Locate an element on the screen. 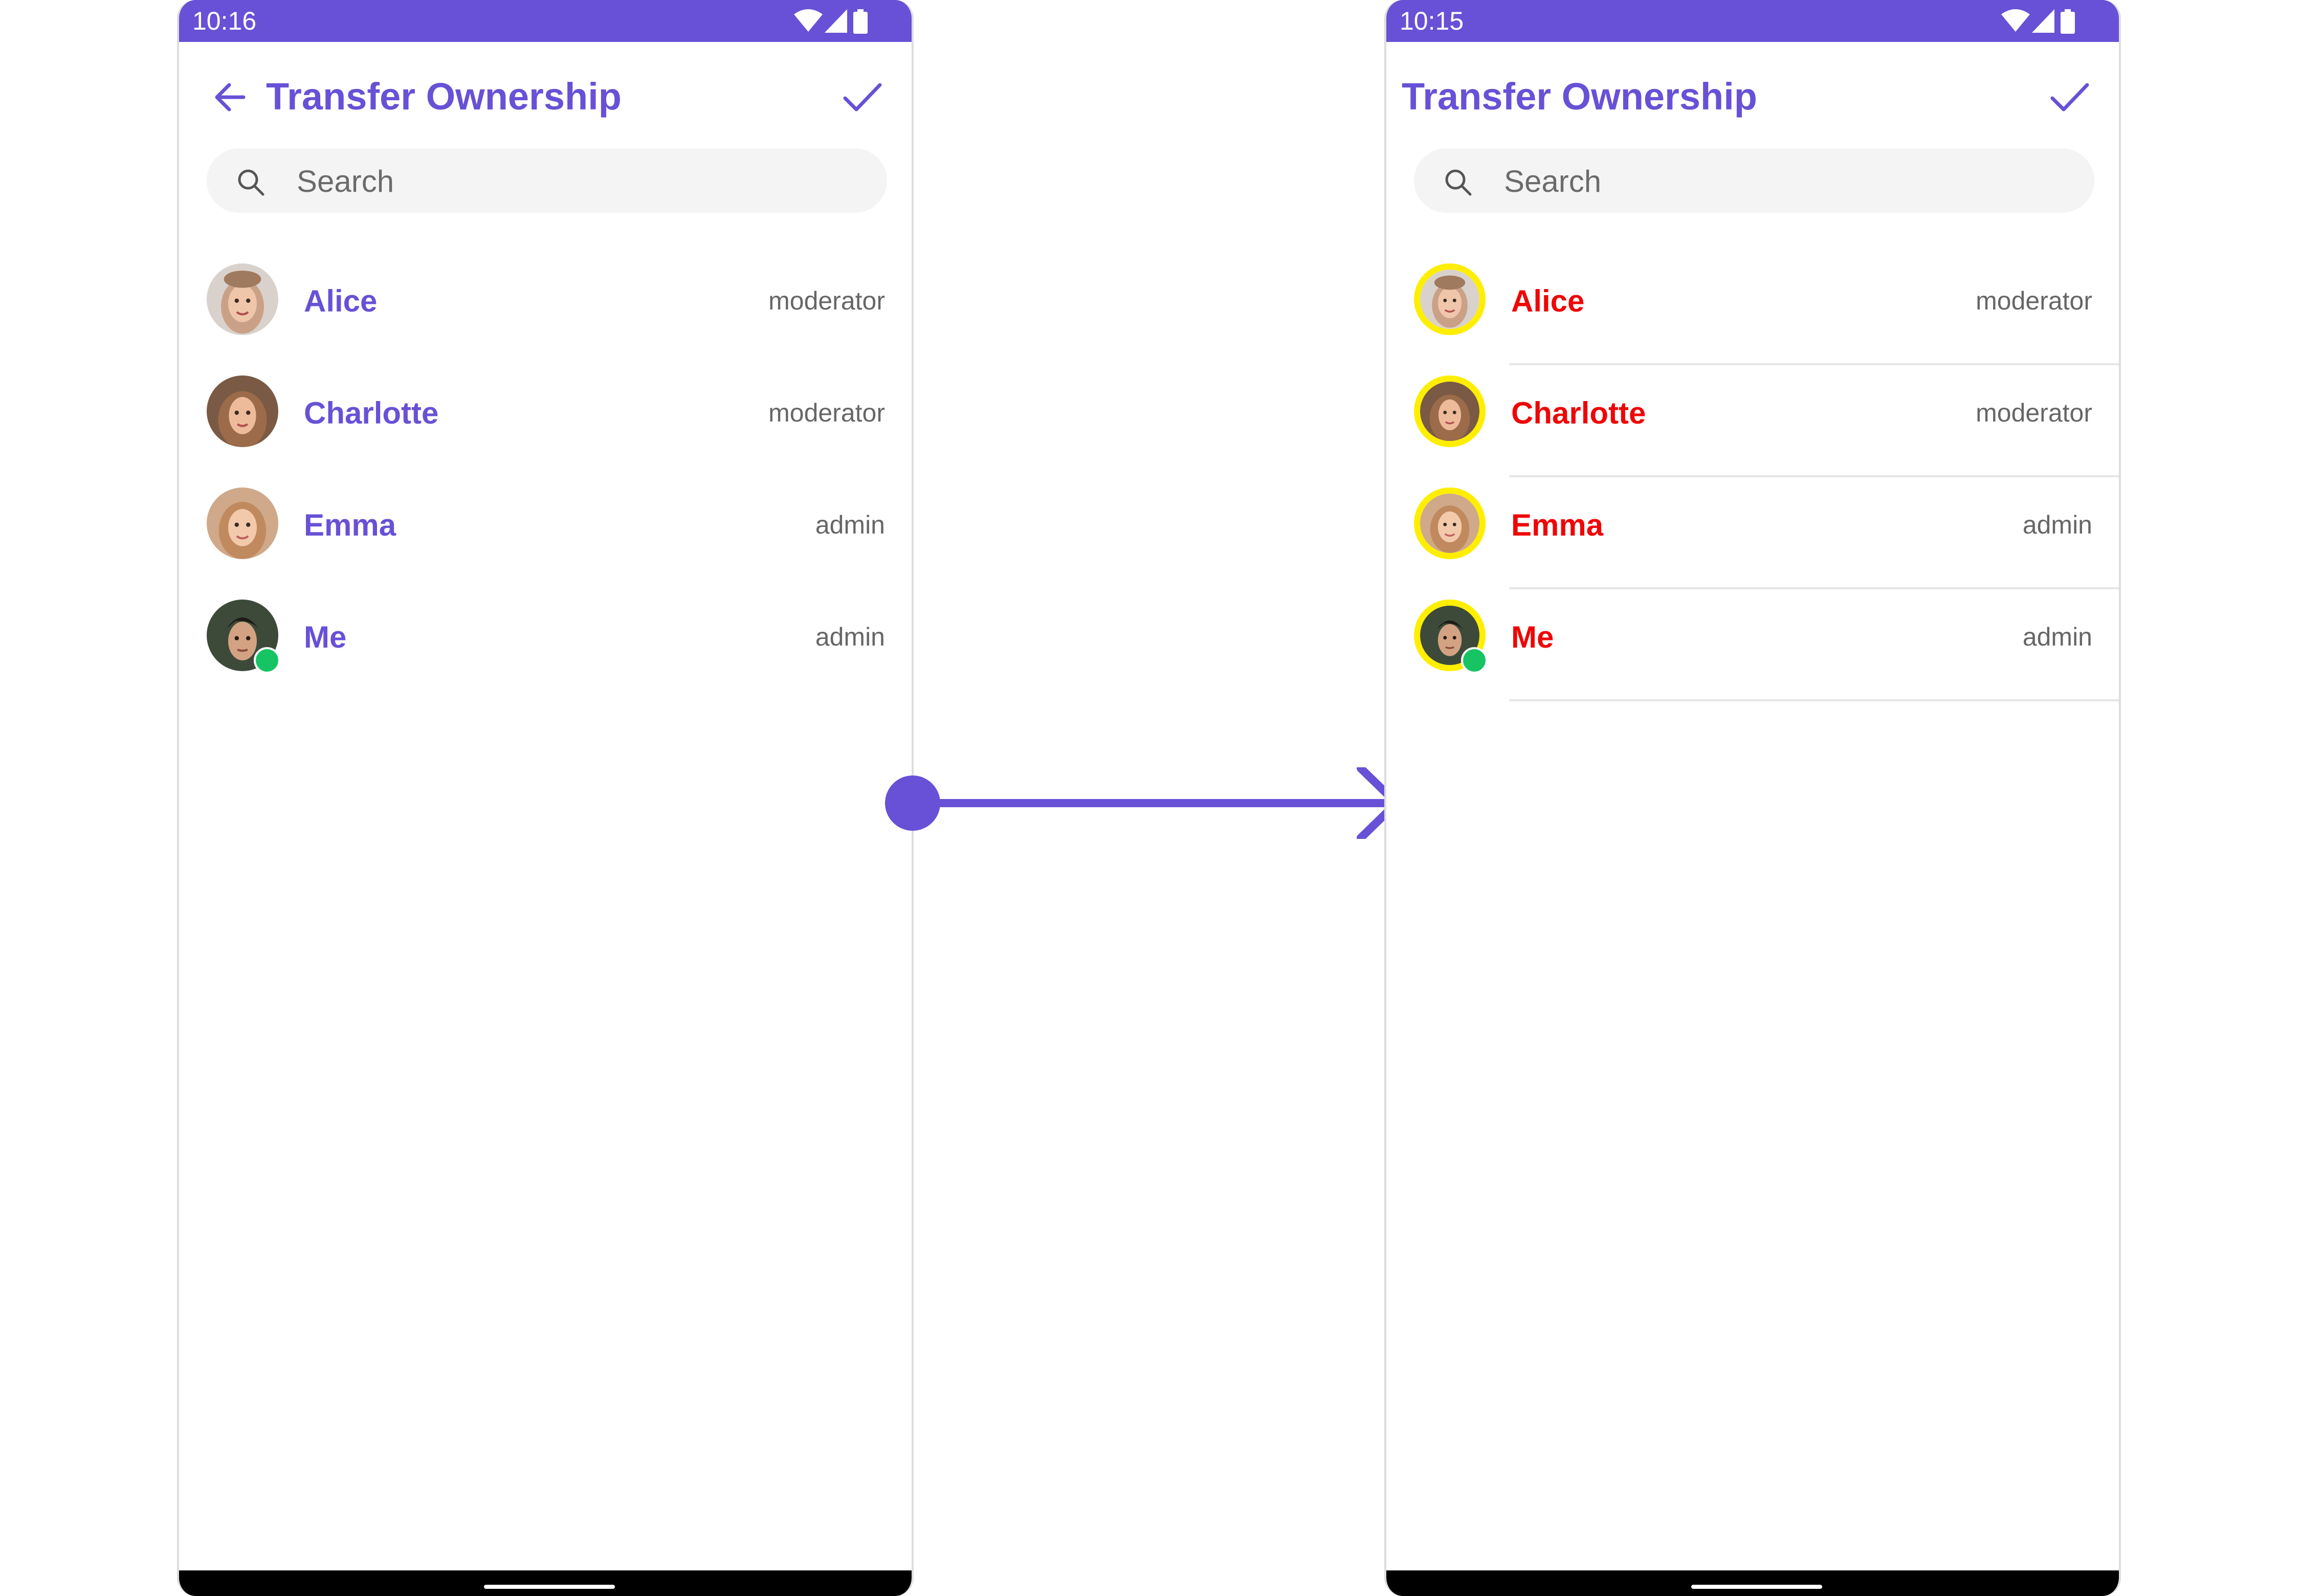  arrow-right-icon is located at coordinates (1143, 803).